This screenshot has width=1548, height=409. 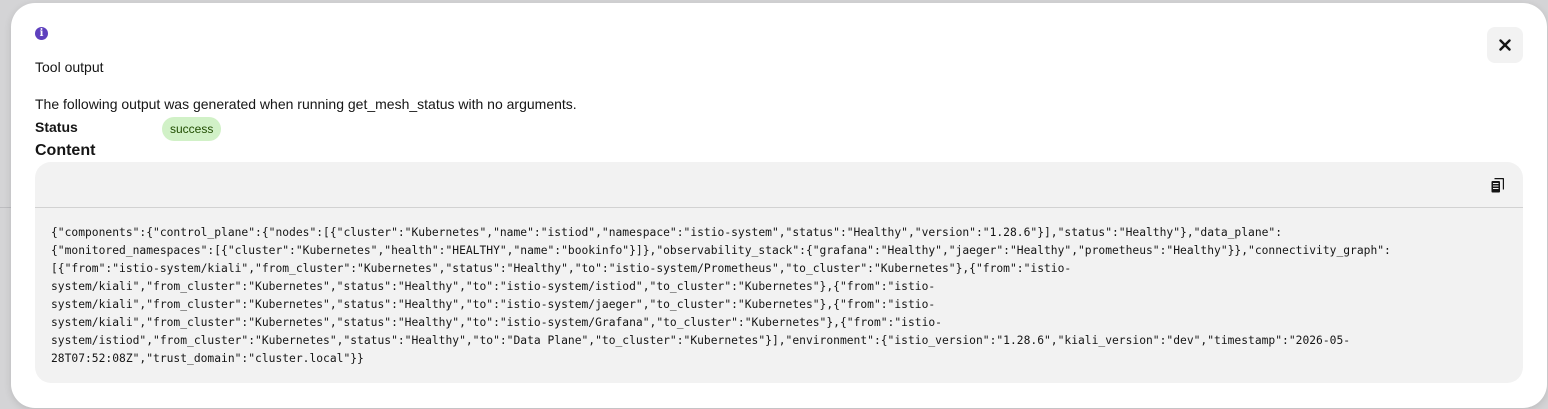 I want to click on content-heading: Content, so click(x=65, y=150).